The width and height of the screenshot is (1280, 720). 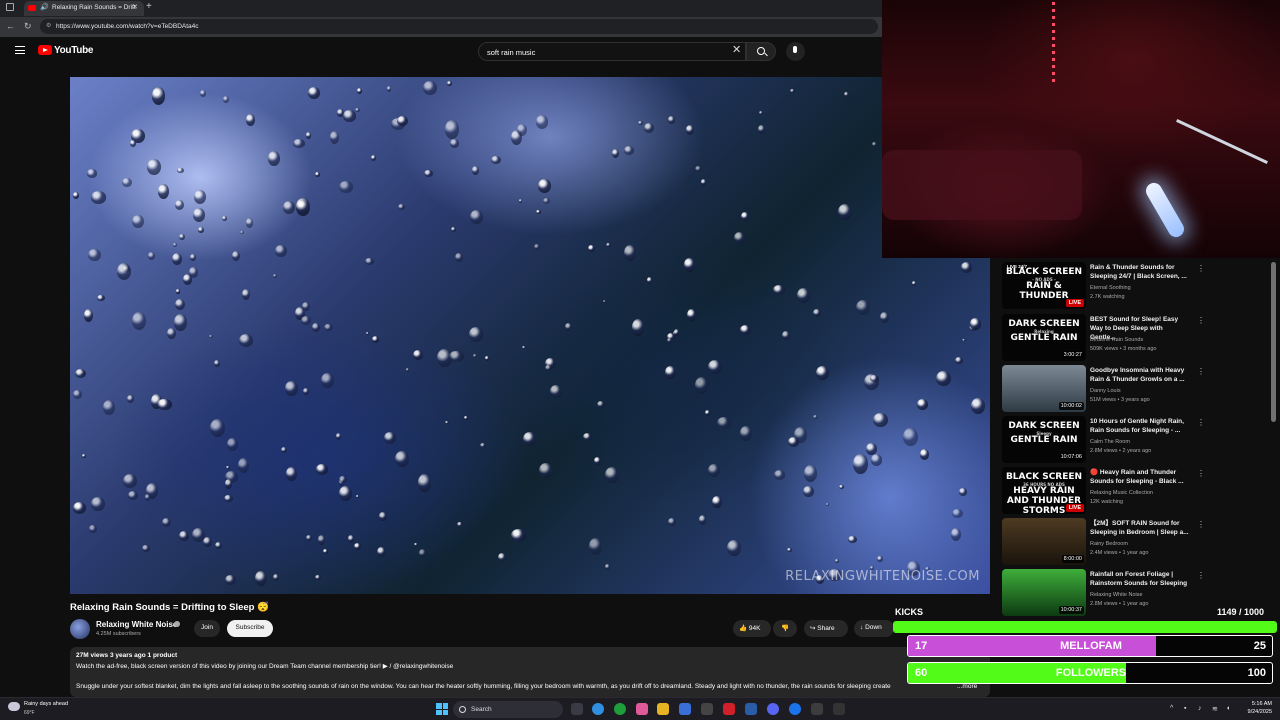 What do you see at coordinates (707, 709) in the screenshot?
I see `amazon-icon` at bounding box center [707, 709].